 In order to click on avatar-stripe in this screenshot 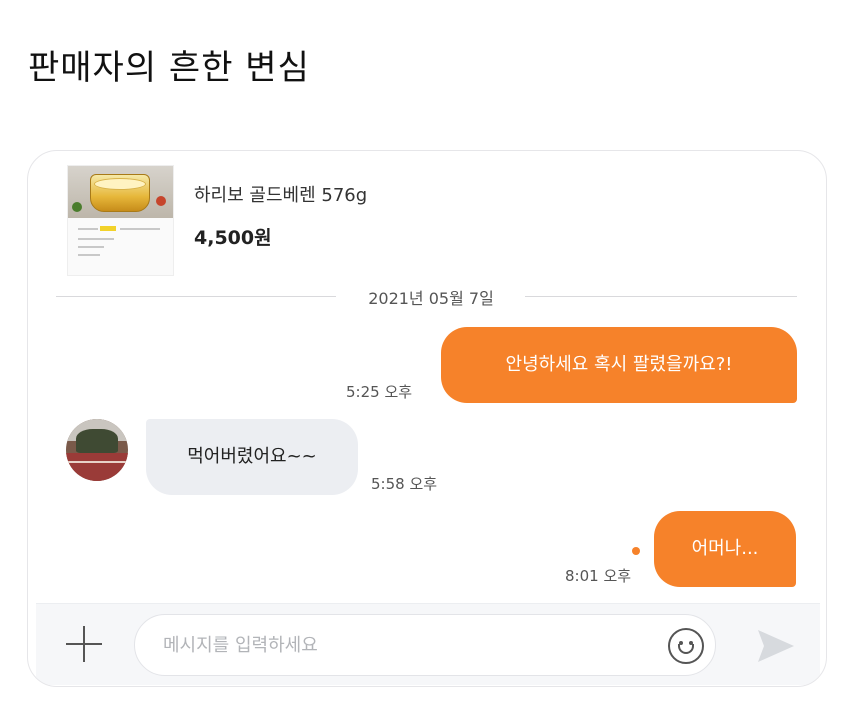, I will do `click(97, 462)`.